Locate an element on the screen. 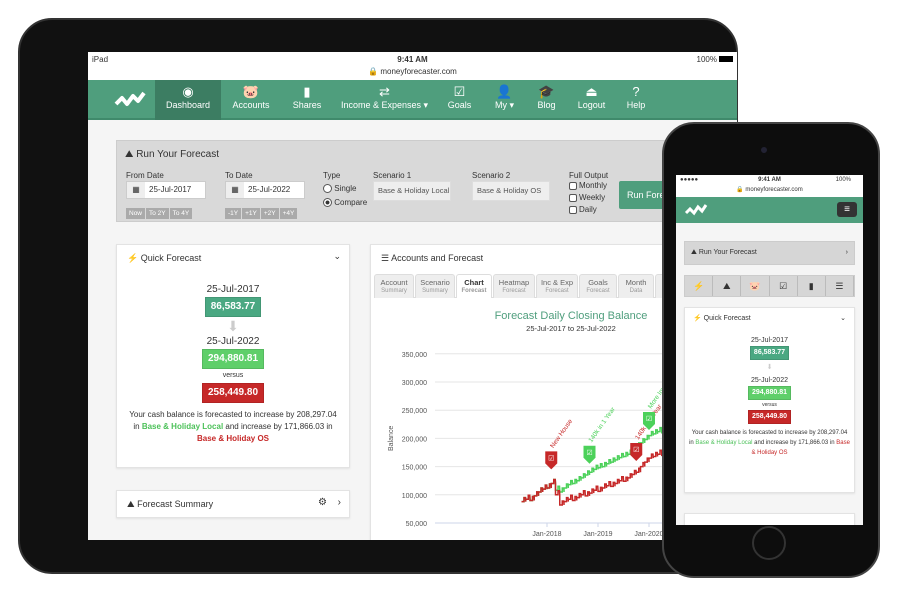  nav-label: Goals is located at coordinates (459, 105).